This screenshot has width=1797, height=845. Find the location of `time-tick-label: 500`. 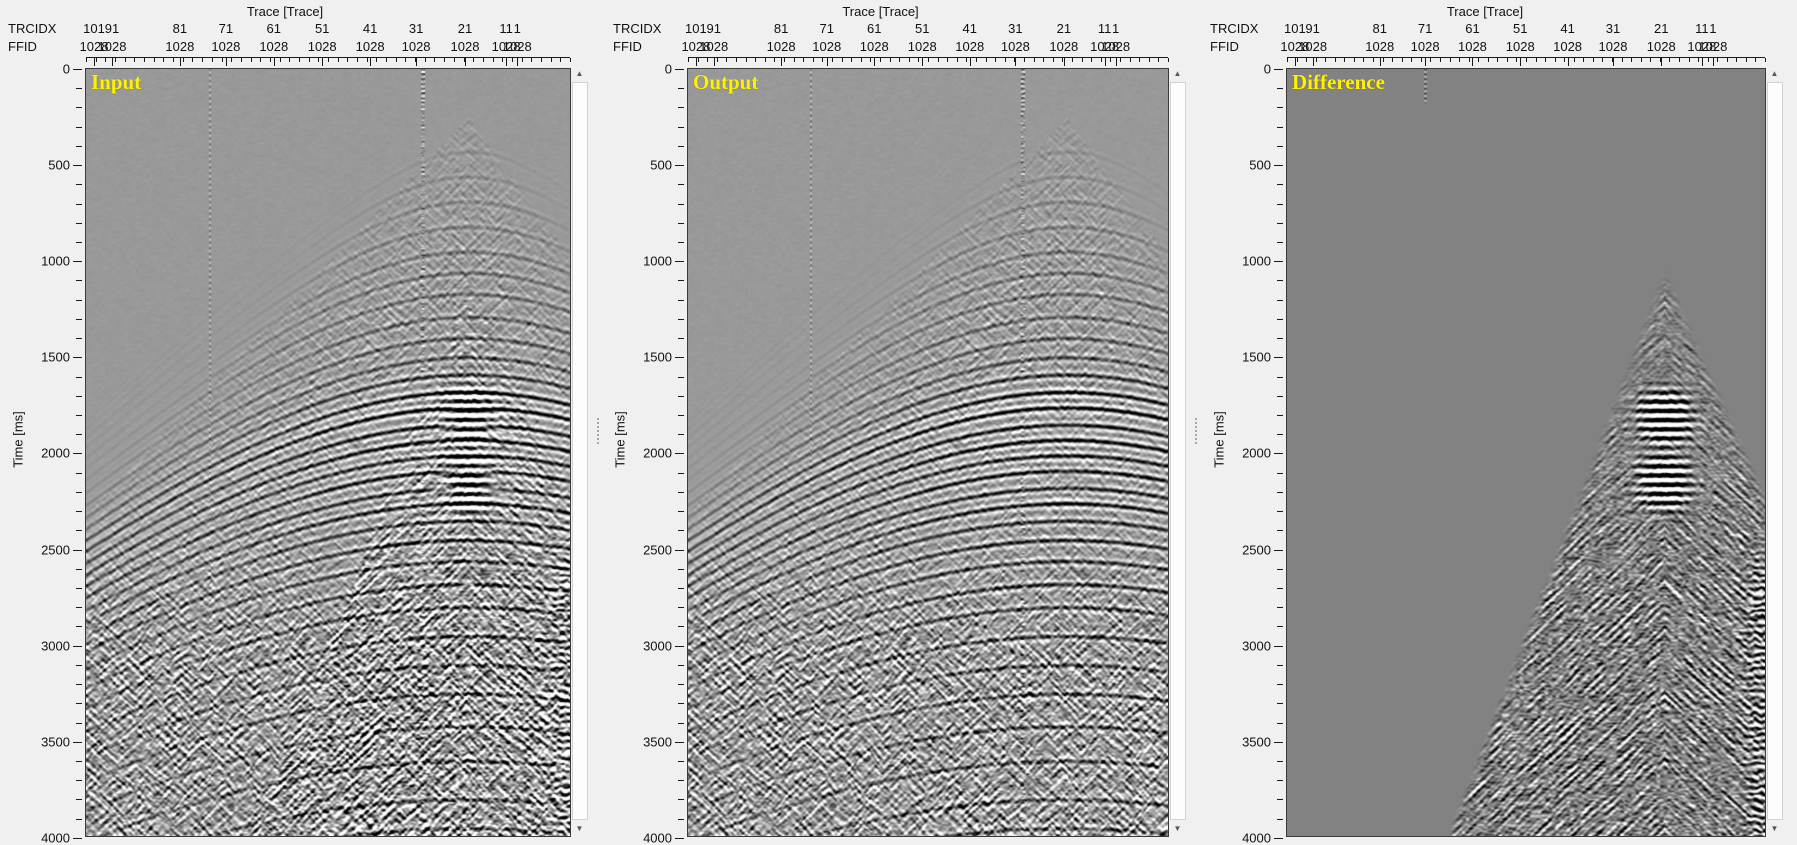

time-tick-label: 500 is located at coordinates (661, 165).